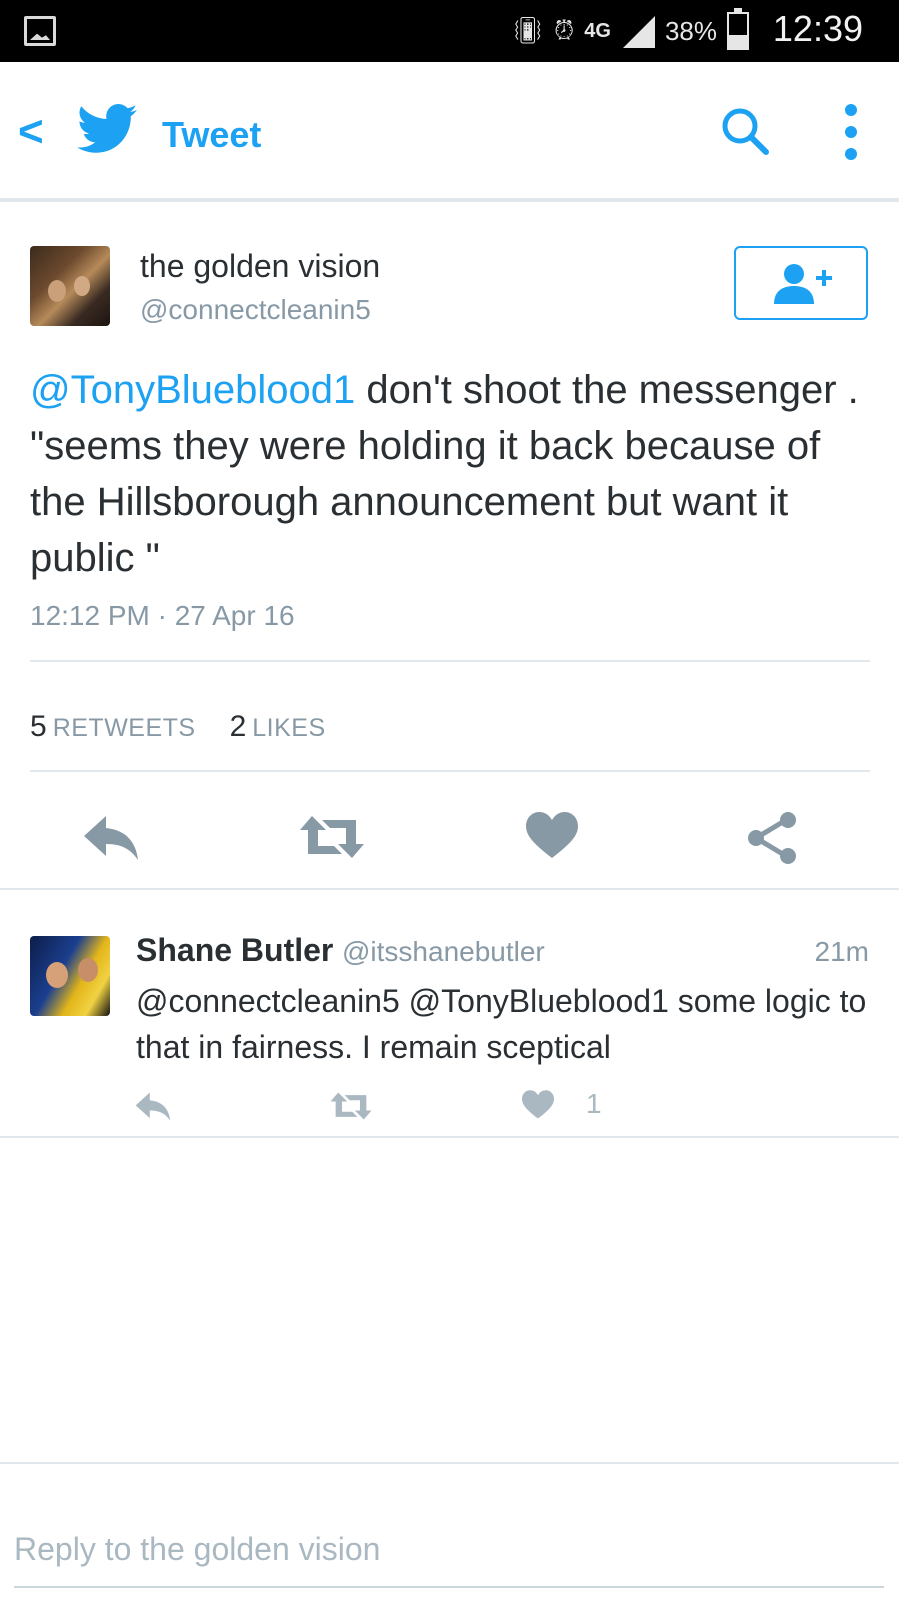 Image resolution: width=899 pixels, height=1599 pixels. Describe the element at coordinates (449, 1463) in the screenshot. I see `composer-divider` at that location.